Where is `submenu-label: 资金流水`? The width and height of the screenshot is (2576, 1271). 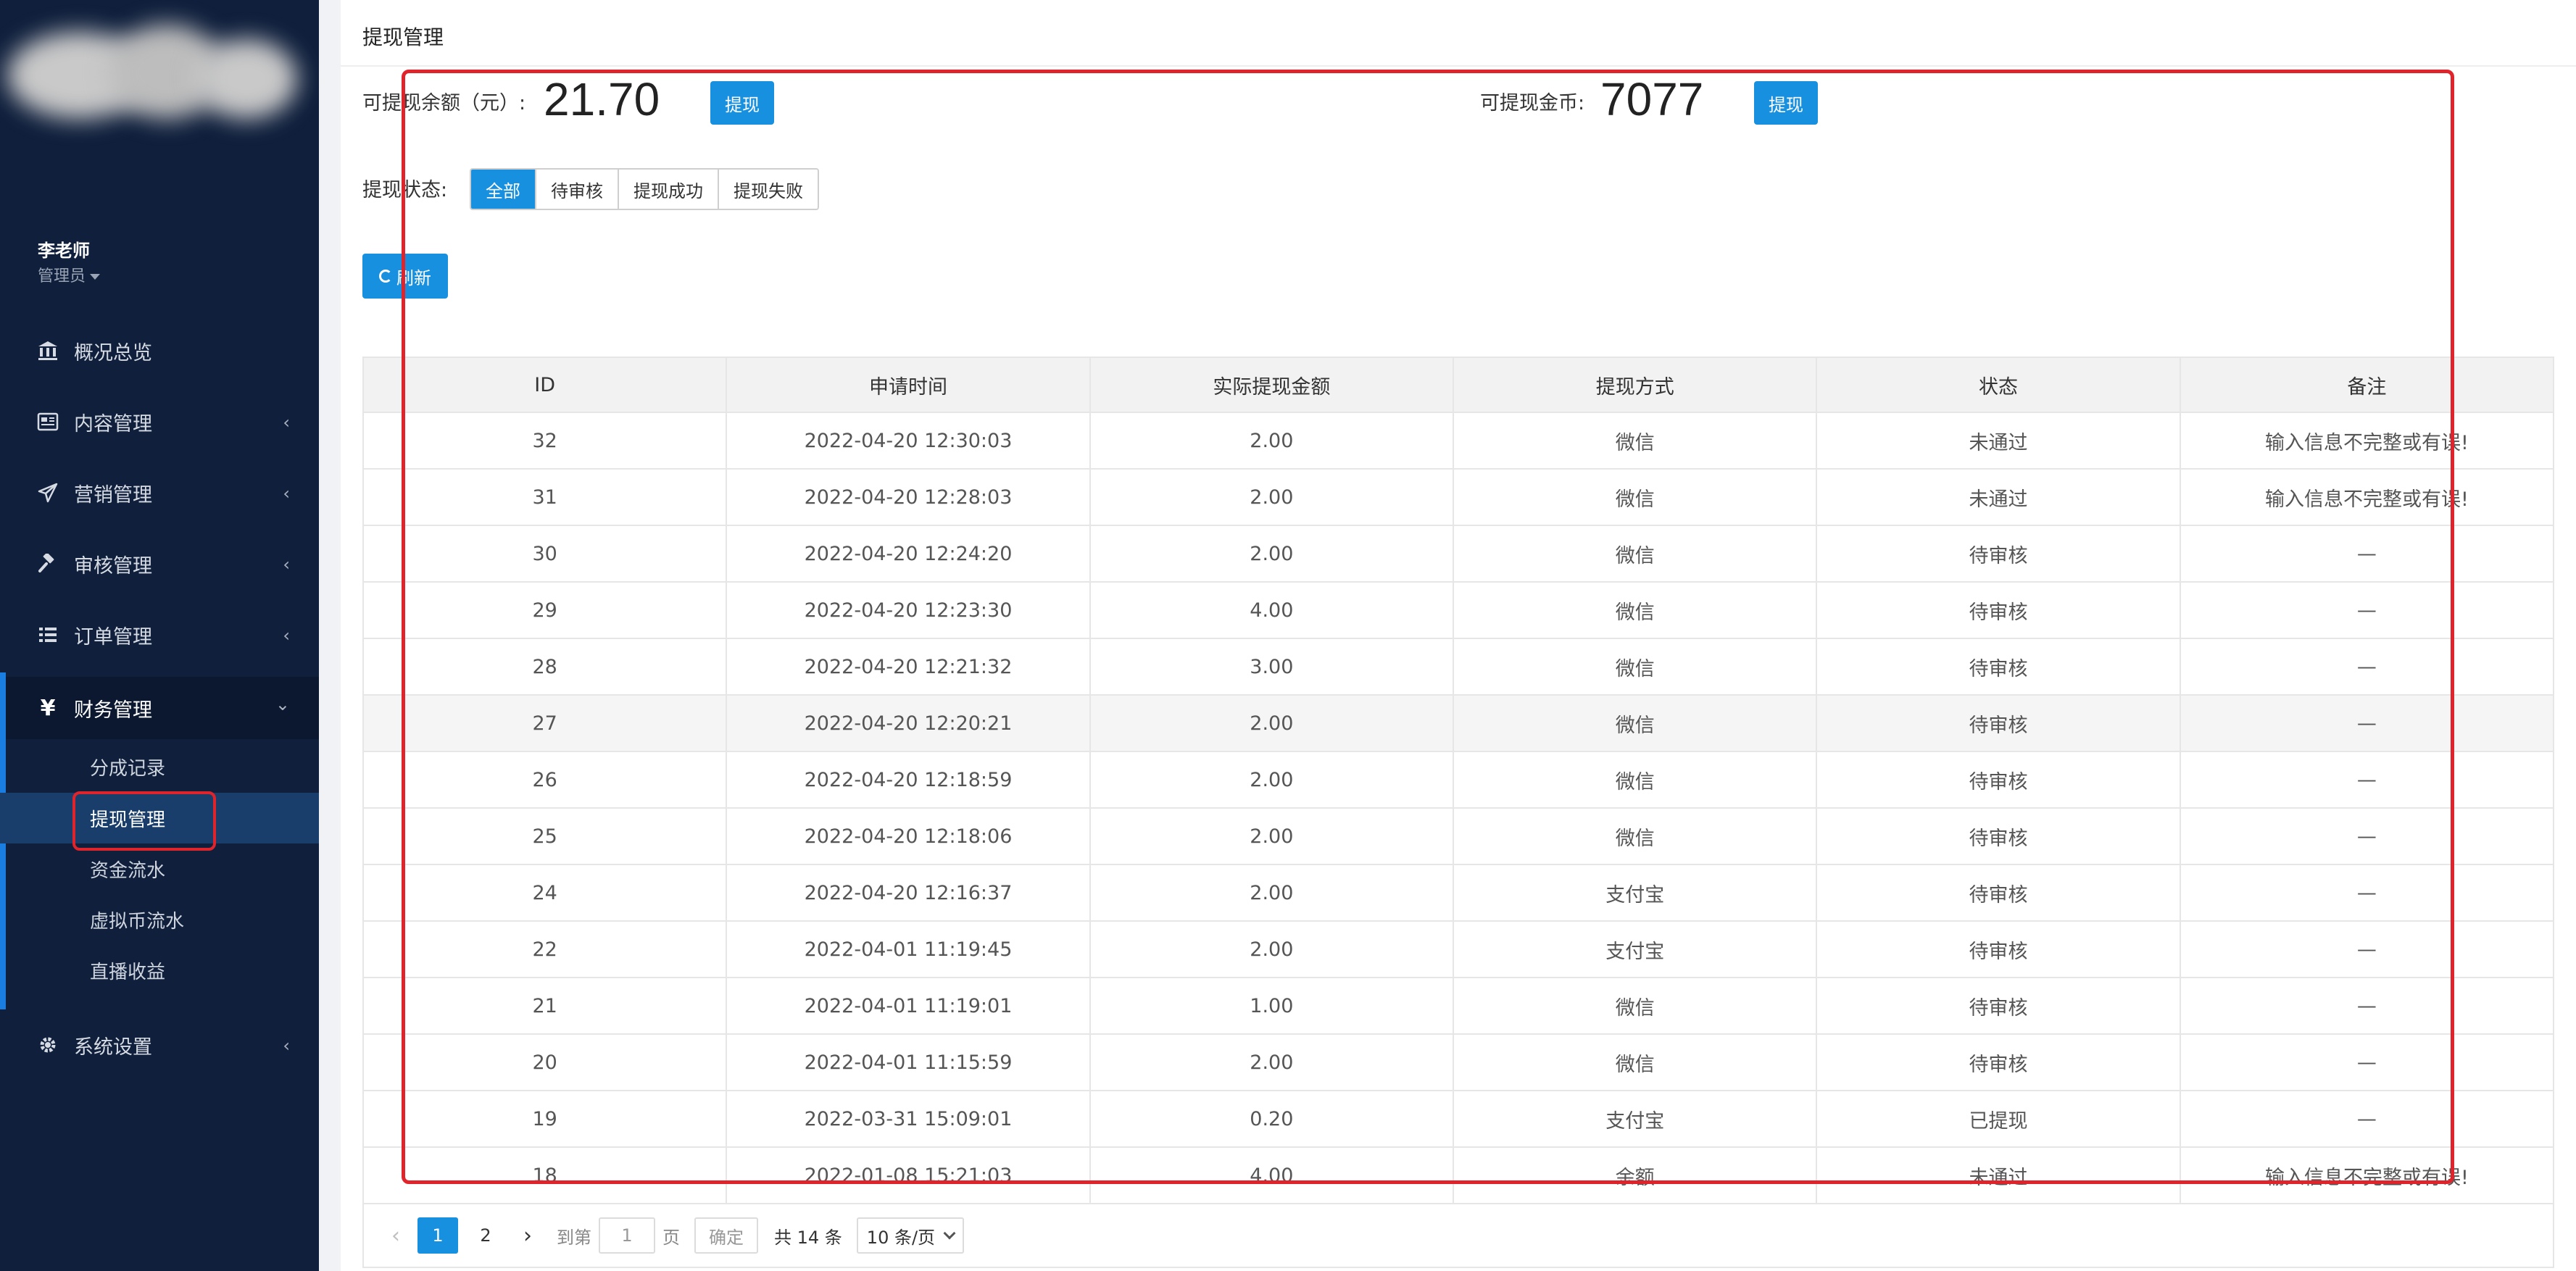 submenu-label: 资金流水 is located at coordinates (128, 871).